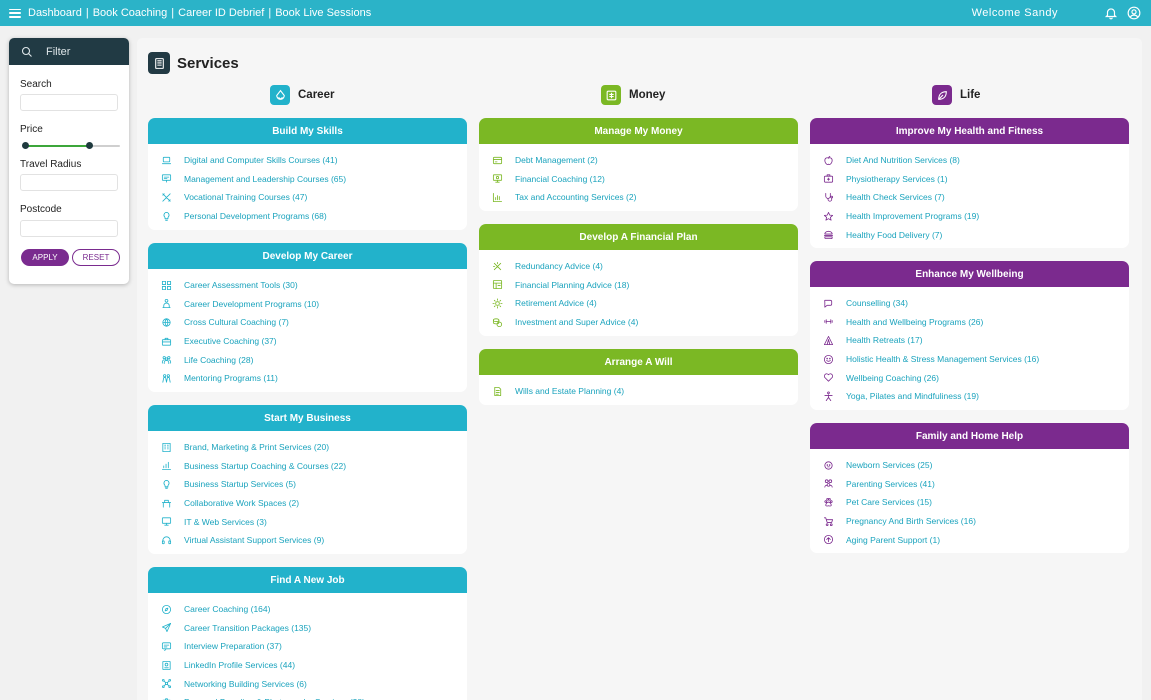 The width and height of the screenshot is (1151, 700). I want to click on service-link: IT & Web Services (3), so click(307, 521).